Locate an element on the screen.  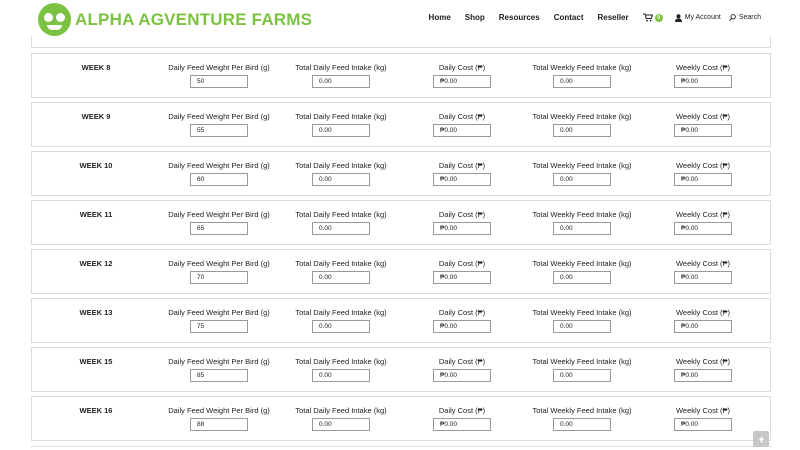
daily-weight-input: 85 is located at coordinates (219, 375).